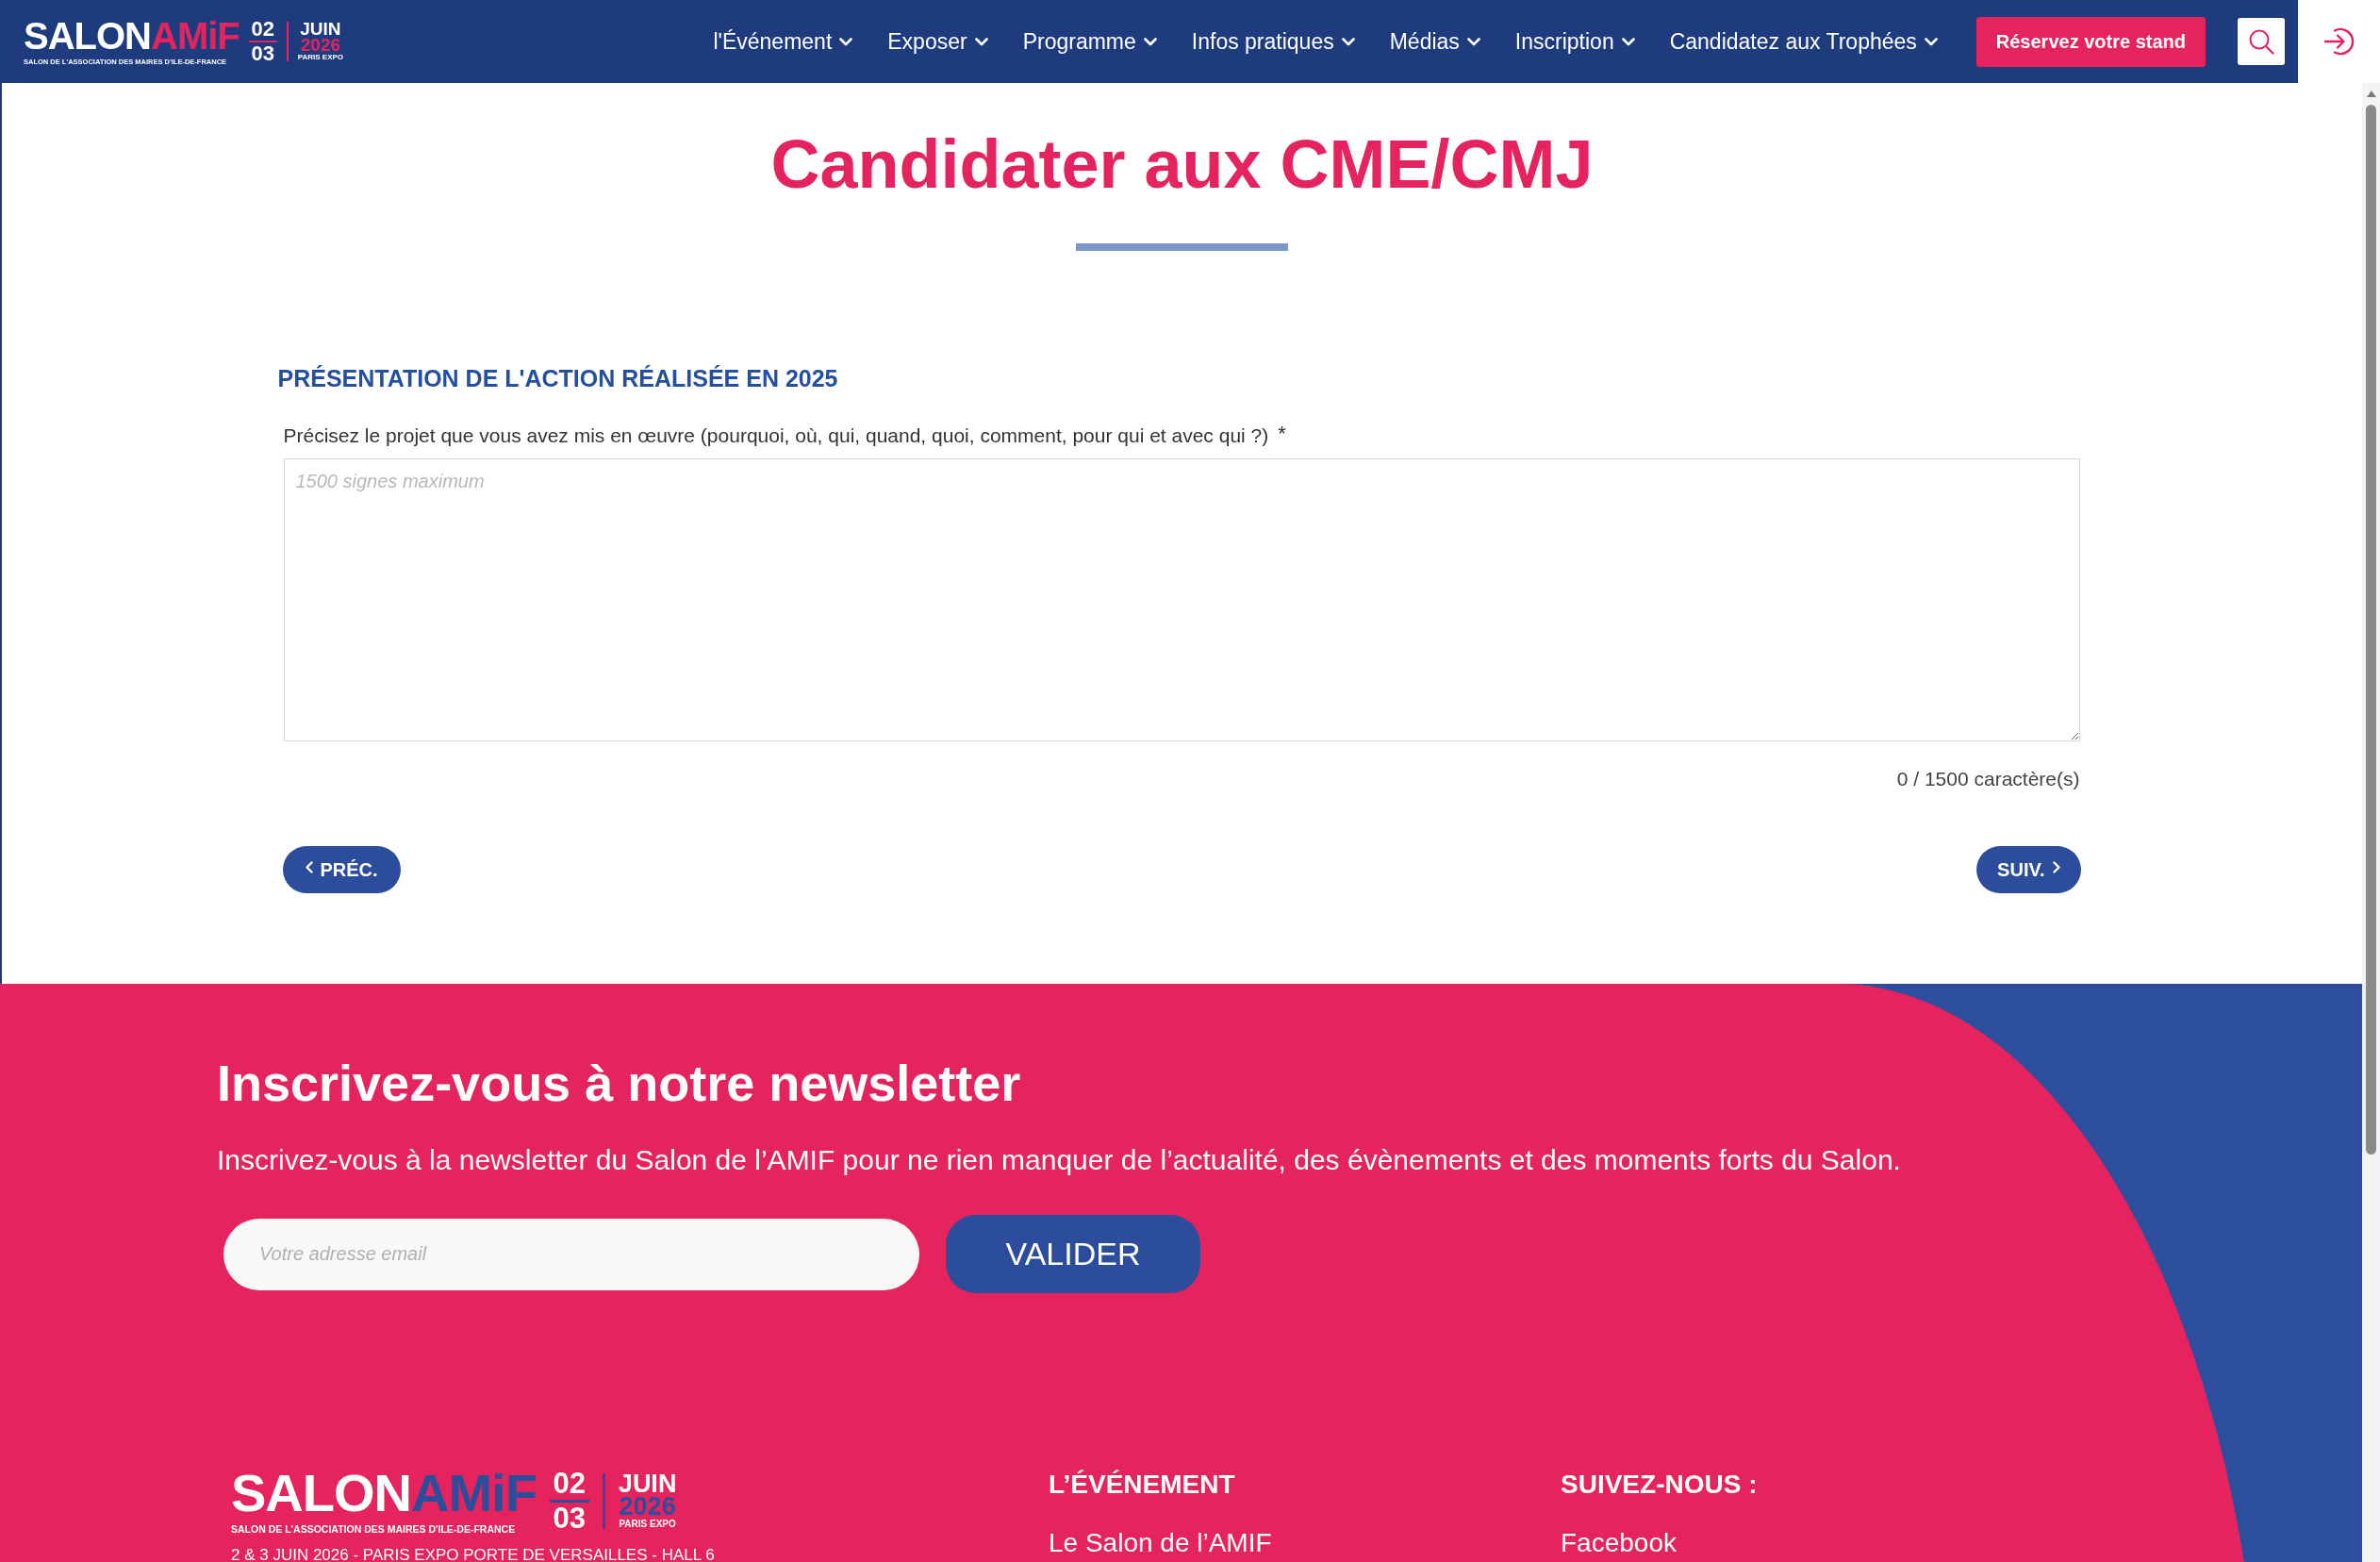  I want to click on section-heading: PRÉSENTATION DE L'ACTION RÉALISÉE EN 2025, so click(557, 378).